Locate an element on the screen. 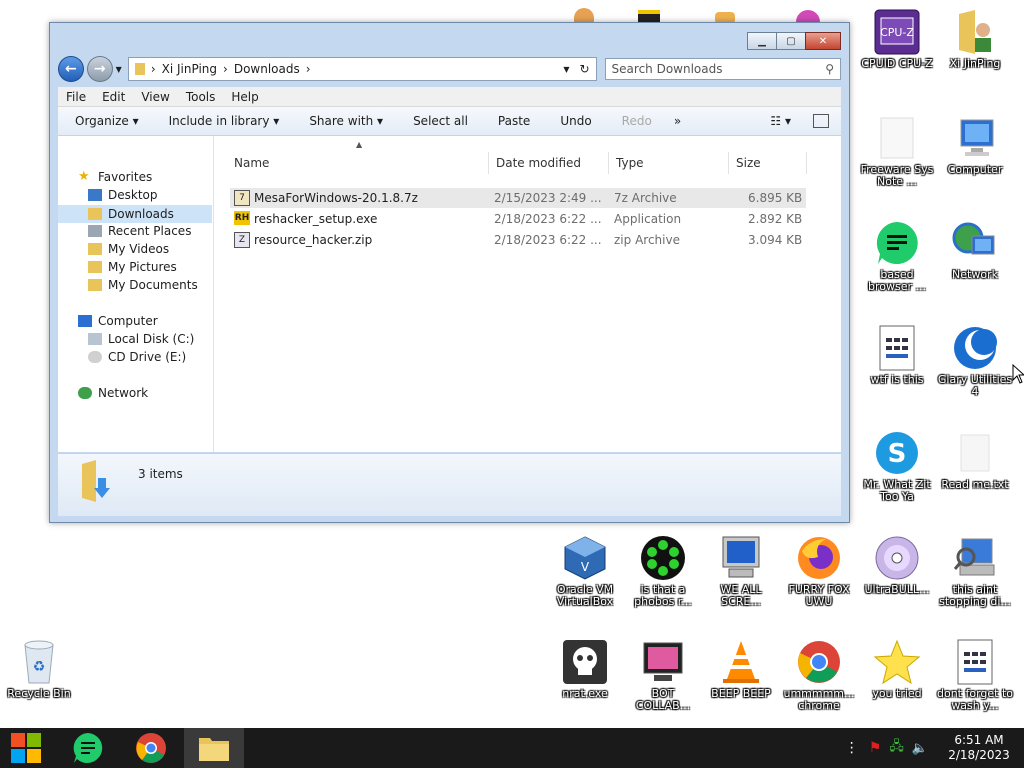 This screenshot has height=768, width=1024. column-header-type: Type is located at coordinates (630, 163).